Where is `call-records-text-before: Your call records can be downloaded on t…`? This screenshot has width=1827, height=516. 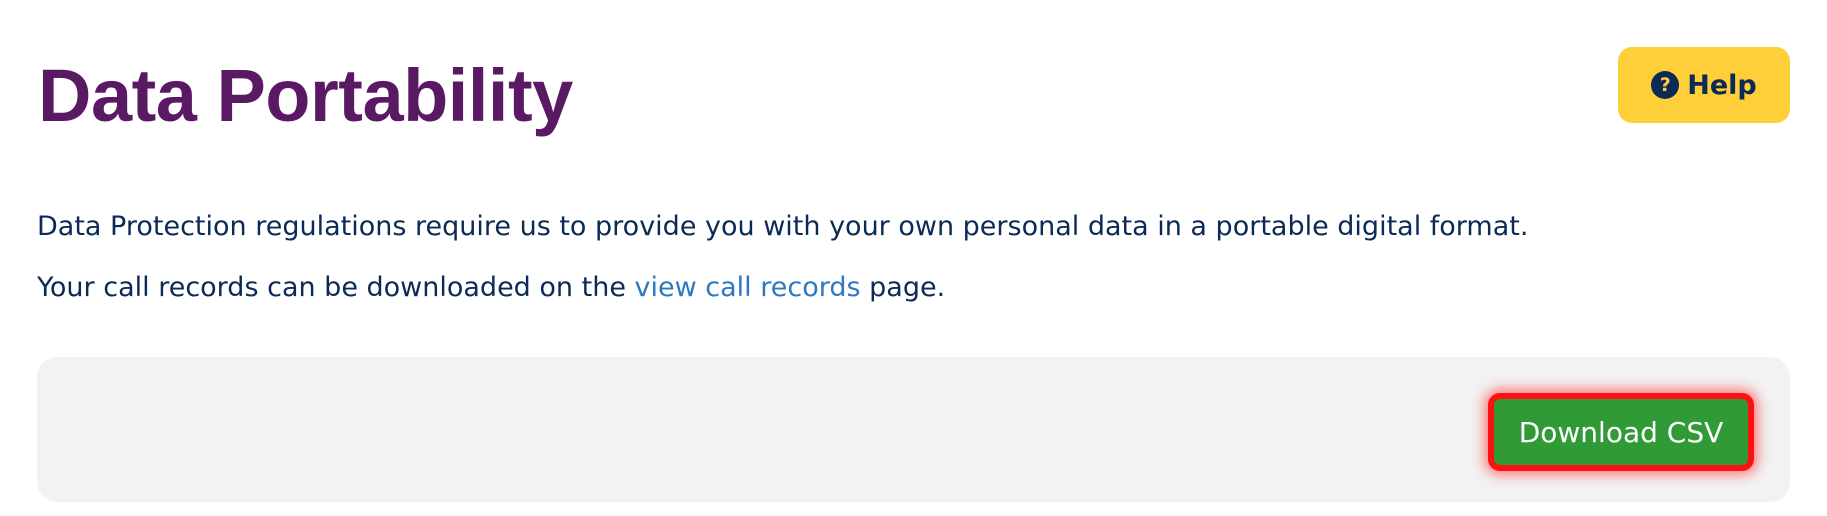 call-records-text-before: Your call records can be downloaded on t… is located at coordinates (336, 287).